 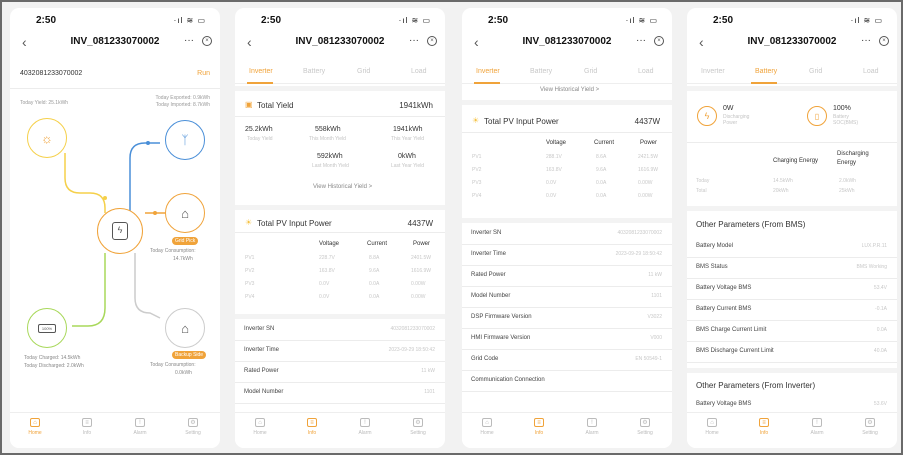 I want to click on grid-node: ᛉ, so click(x=185, y=140).